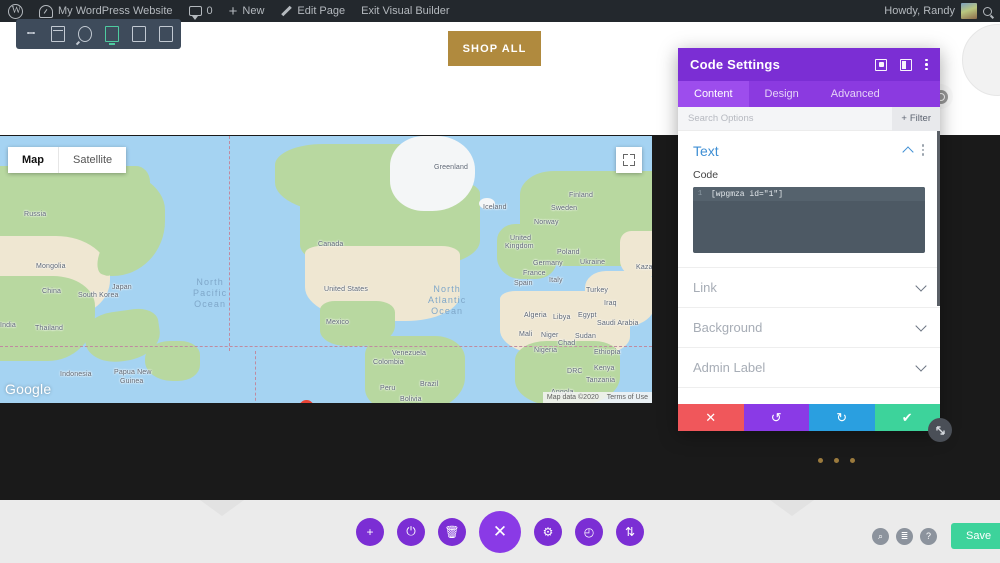  What do you see at coordinates (938, 218) in the screenshot?
I see `modal-scrollbar` at bounding box center [938, 218].